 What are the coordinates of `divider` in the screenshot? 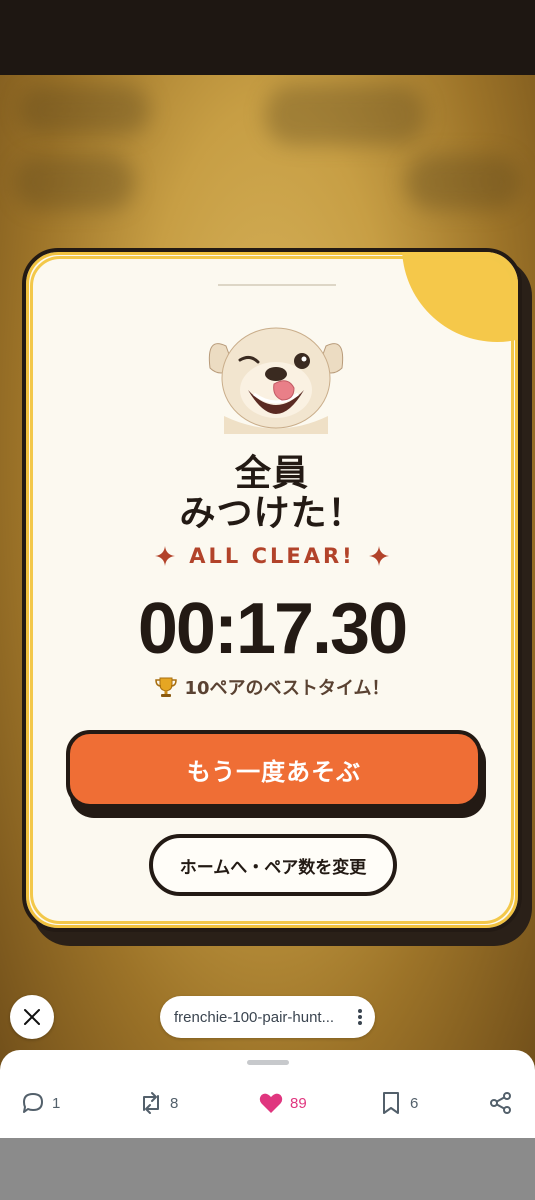 It's located at (277, 285).